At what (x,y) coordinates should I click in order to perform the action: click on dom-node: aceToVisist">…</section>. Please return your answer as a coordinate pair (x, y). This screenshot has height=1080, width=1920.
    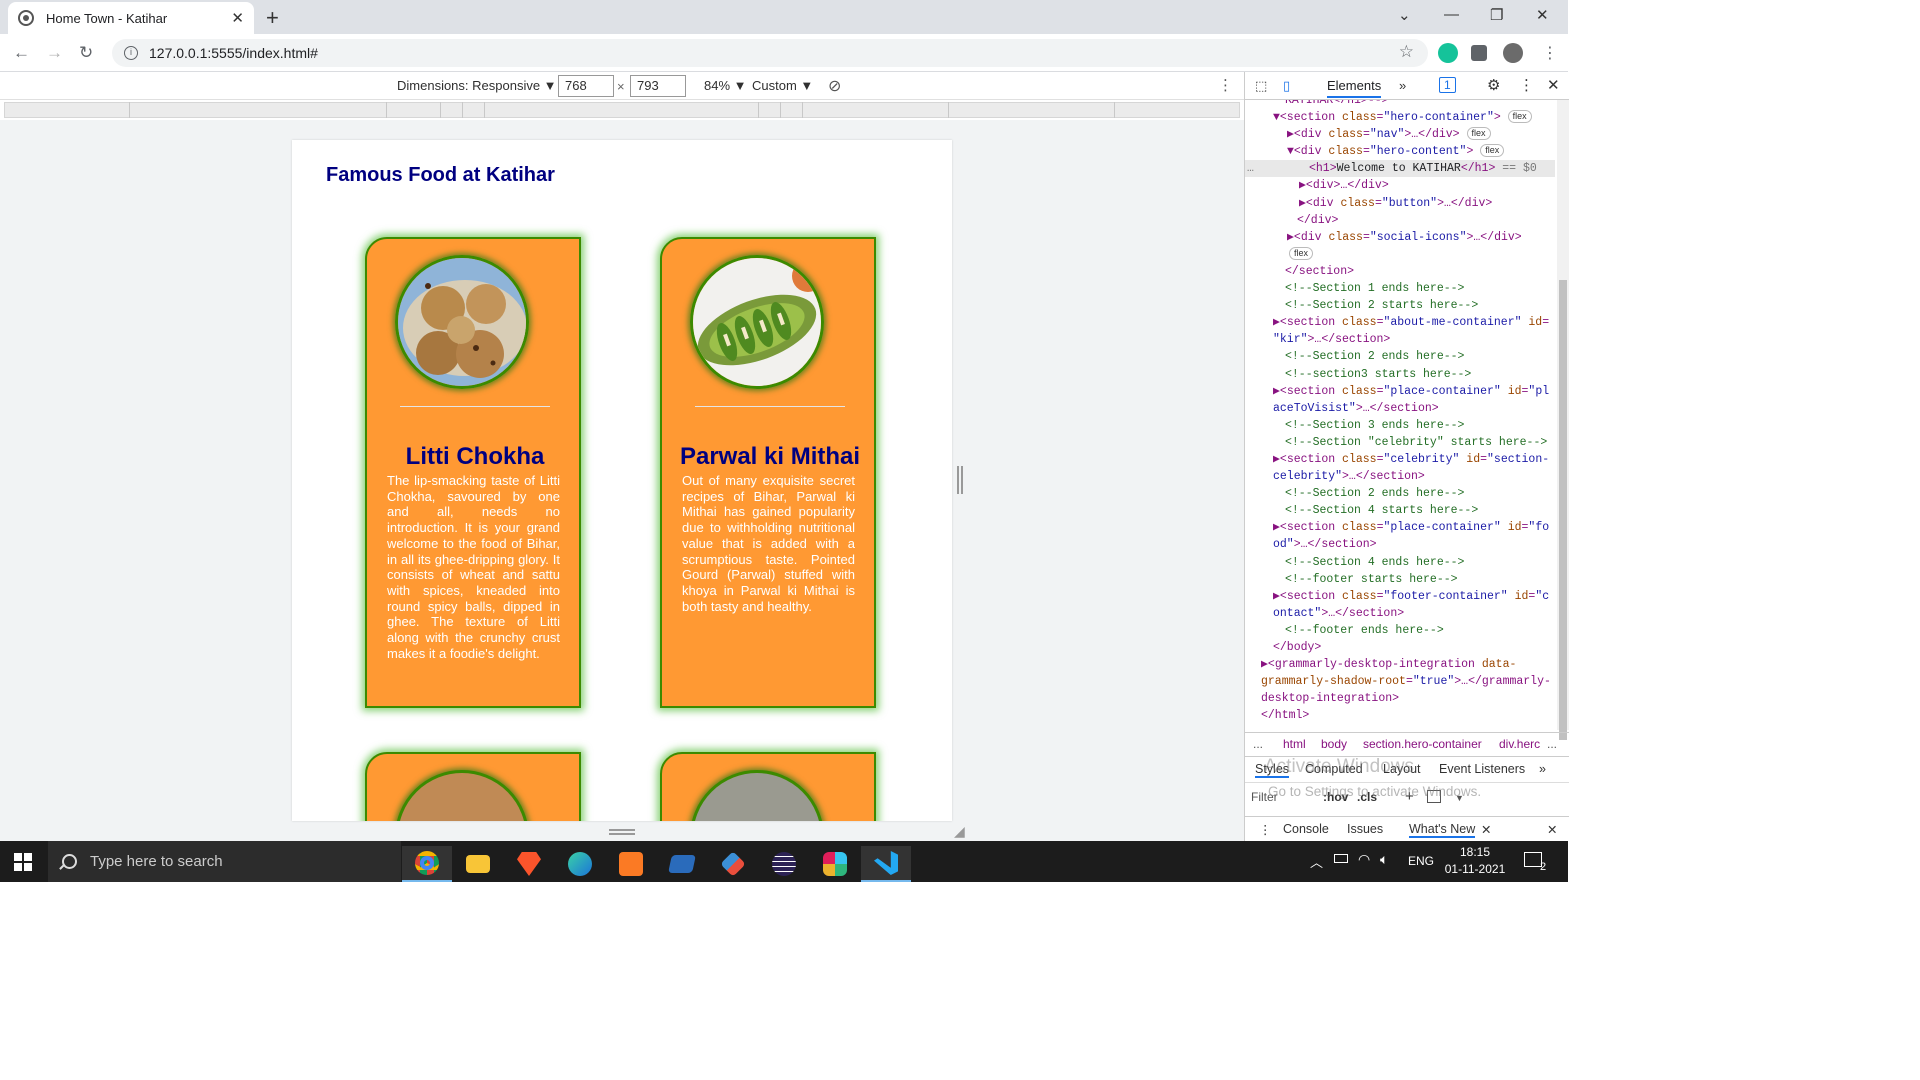
    Looking at the image, I should click on (1400, 408).